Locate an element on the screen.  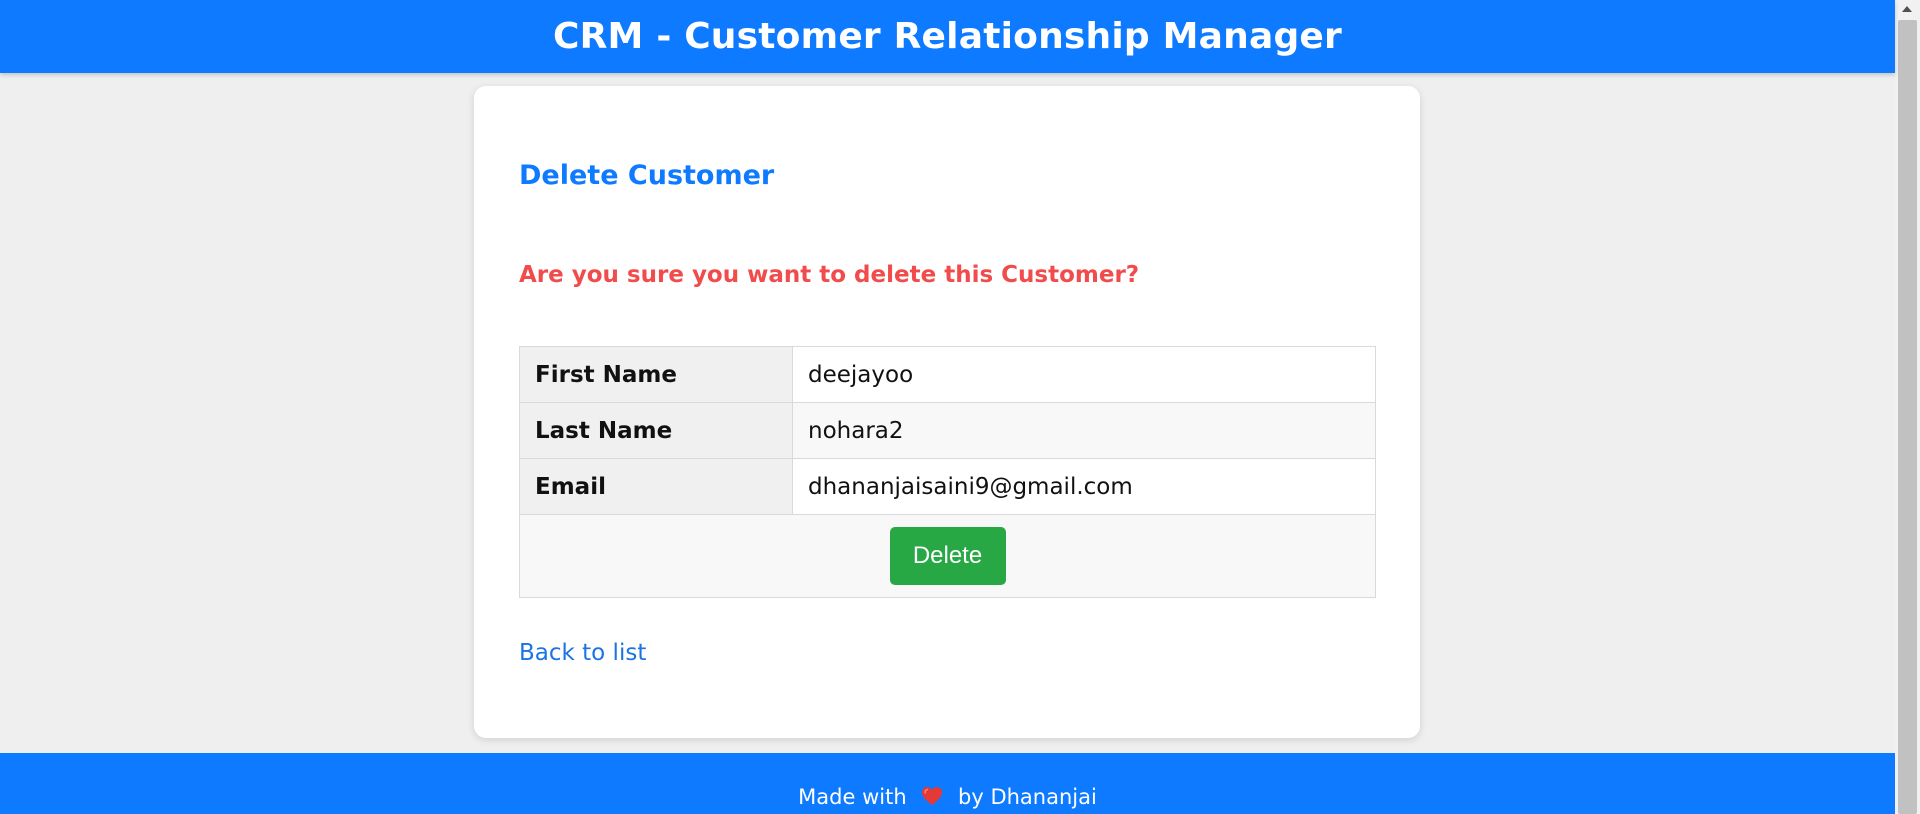
scroll-up-arrow-icon is located at coordinates (1907, 9).